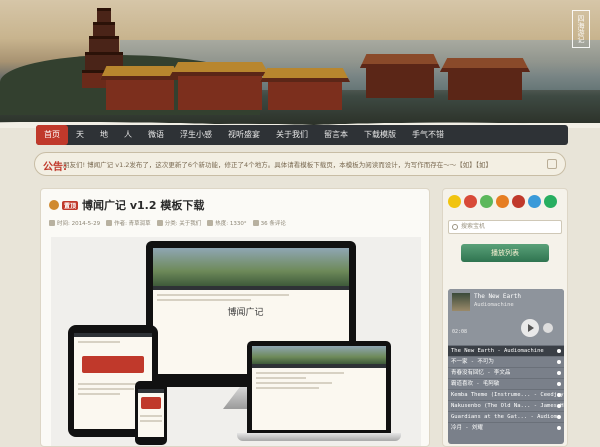  What do you see at coordinates (473, 226) in the screenshot?
I see `search-placeholder: 搜索宝机` at bounding box center [473, 226].